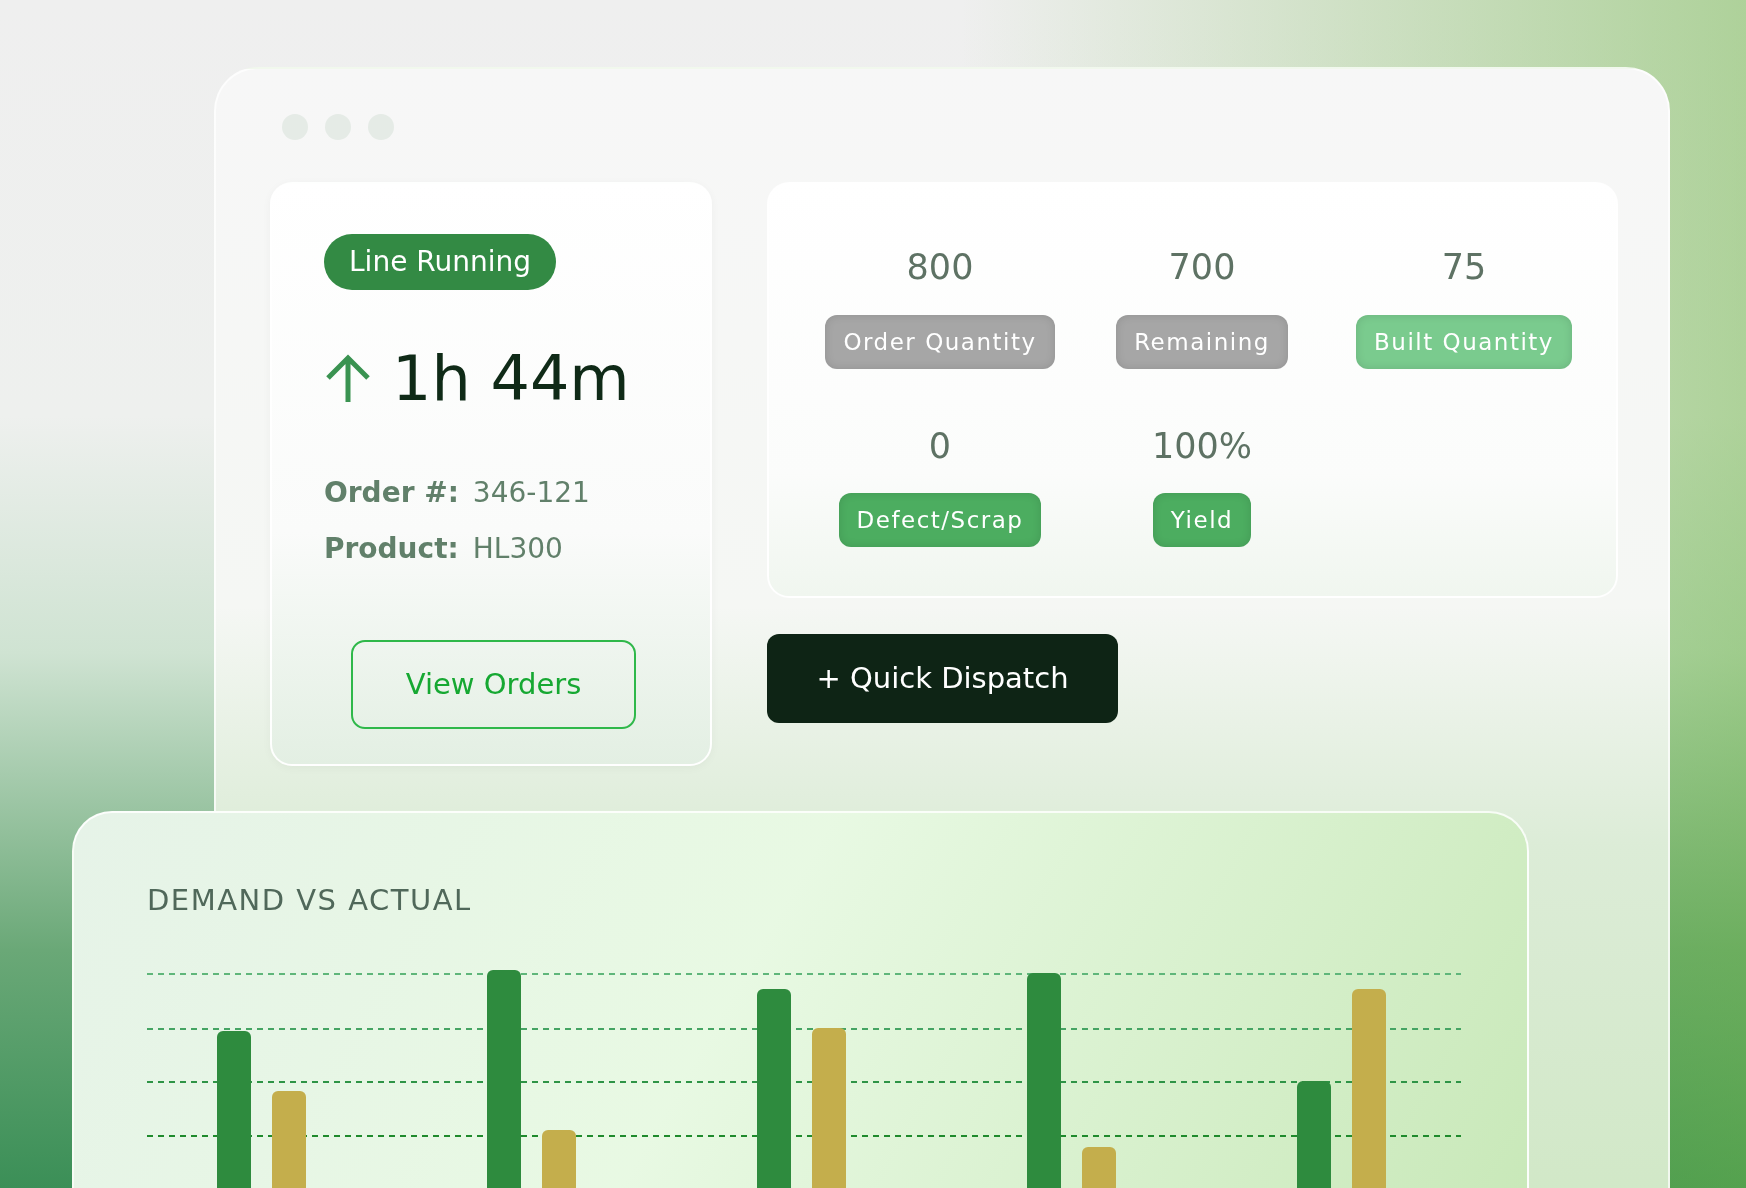 This screenshot has height=1188, width=1746. I want to click on stat-label: Yield, so click(1202, 520).